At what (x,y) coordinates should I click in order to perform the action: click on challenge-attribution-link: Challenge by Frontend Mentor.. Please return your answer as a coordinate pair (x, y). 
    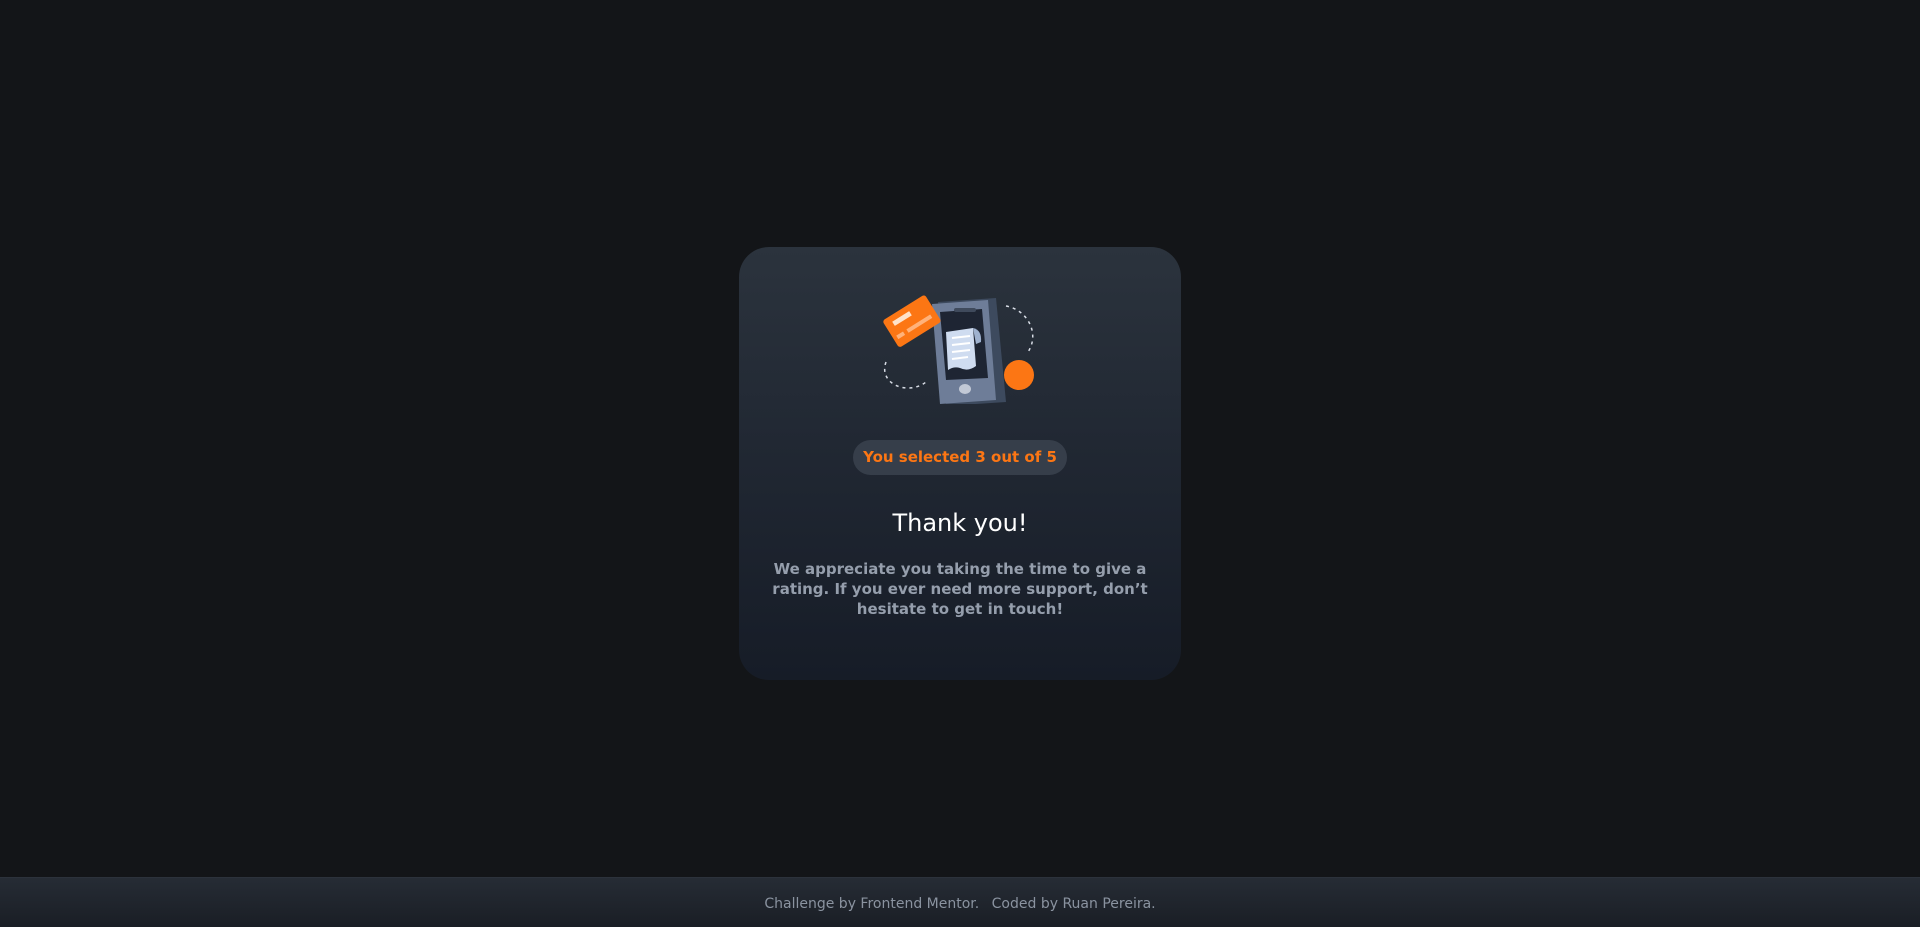
    Looking at the image, I should click on (871, 904).